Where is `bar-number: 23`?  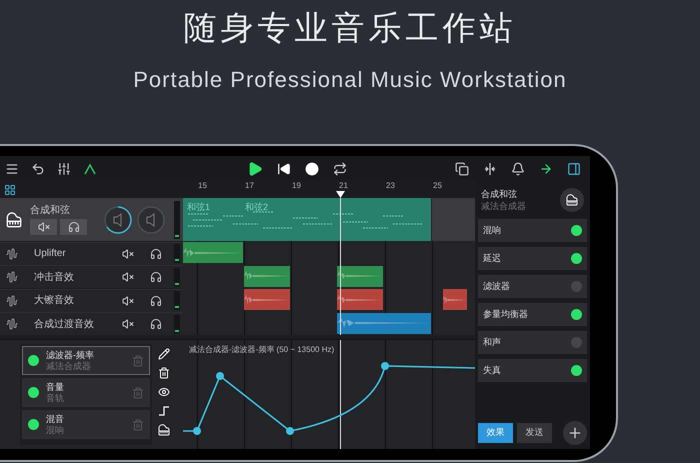
bar-number: 23 is located at coordinates (390, 185).